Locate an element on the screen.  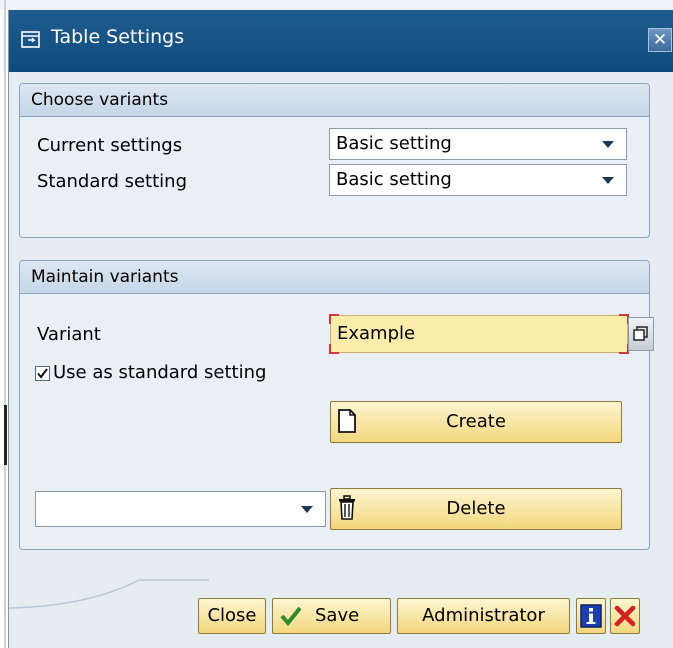
save-button: Save is located at coordinates (331, 616).